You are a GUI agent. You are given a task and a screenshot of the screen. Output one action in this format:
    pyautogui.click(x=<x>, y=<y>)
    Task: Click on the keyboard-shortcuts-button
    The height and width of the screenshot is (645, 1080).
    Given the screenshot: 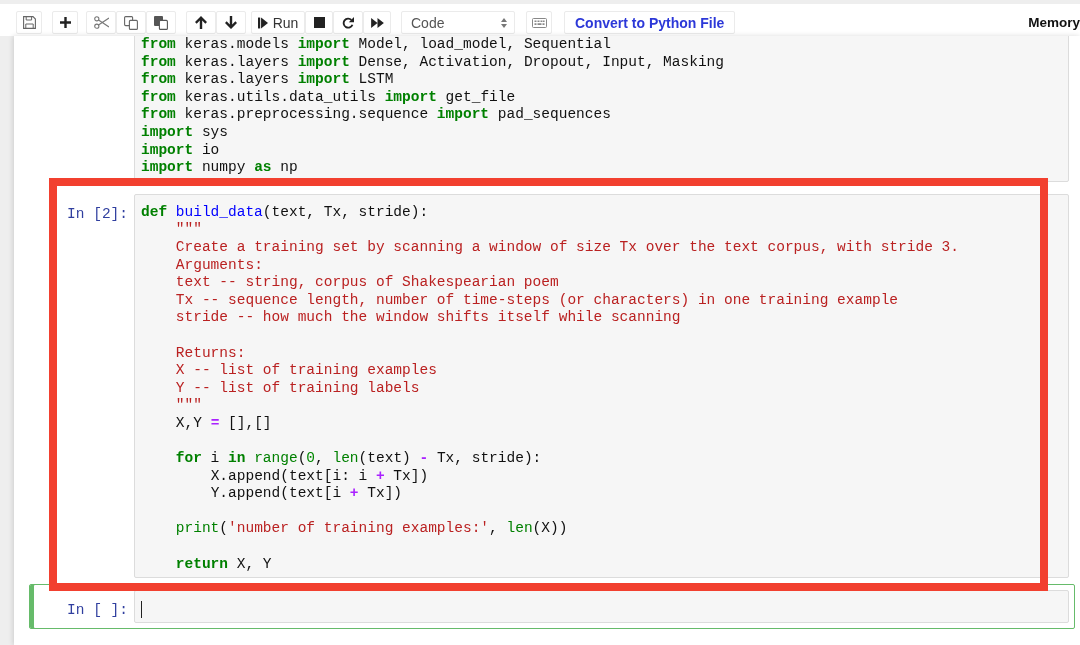 What is the action you would take?
    pyautogui.click(x=539, y=22)
    